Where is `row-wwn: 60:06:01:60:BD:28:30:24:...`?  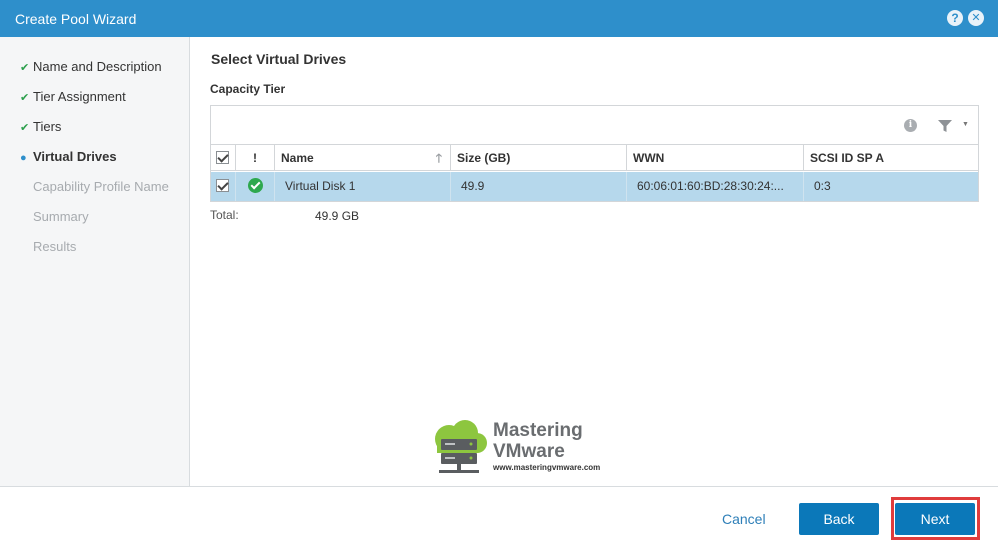
row-wwn: 60:06:01:60:BD:28:30:24:... is located at coordinates (715, 186).